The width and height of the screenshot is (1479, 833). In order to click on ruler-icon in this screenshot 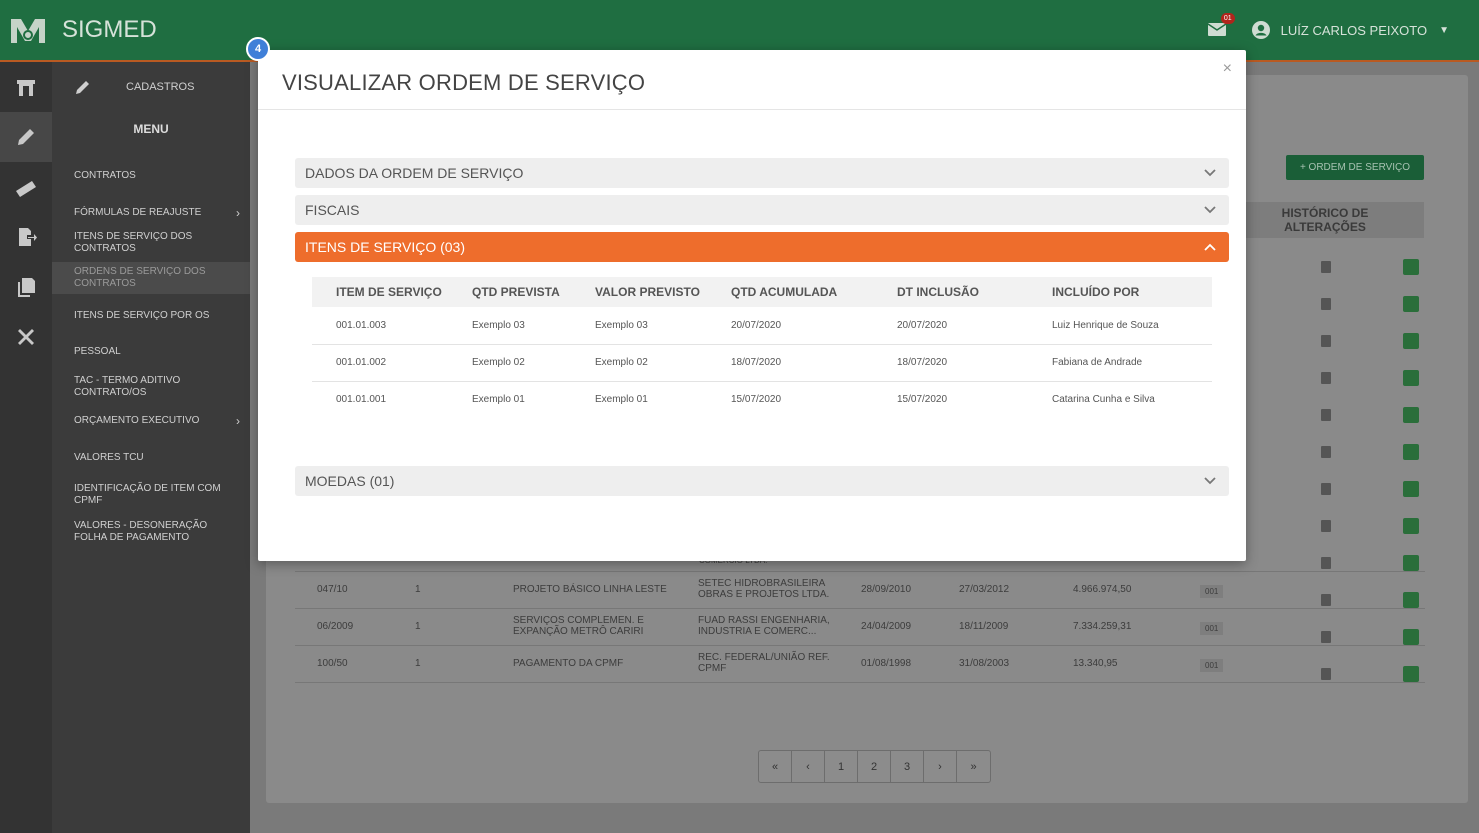, I will do `click(26, 189)`.